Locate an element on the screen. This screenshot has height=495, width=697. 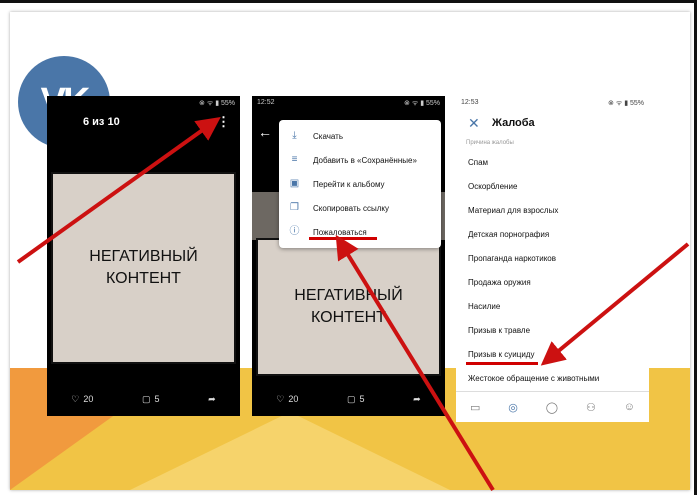
report-header: ✕ Жалоба is located at coordinates (552, 123).